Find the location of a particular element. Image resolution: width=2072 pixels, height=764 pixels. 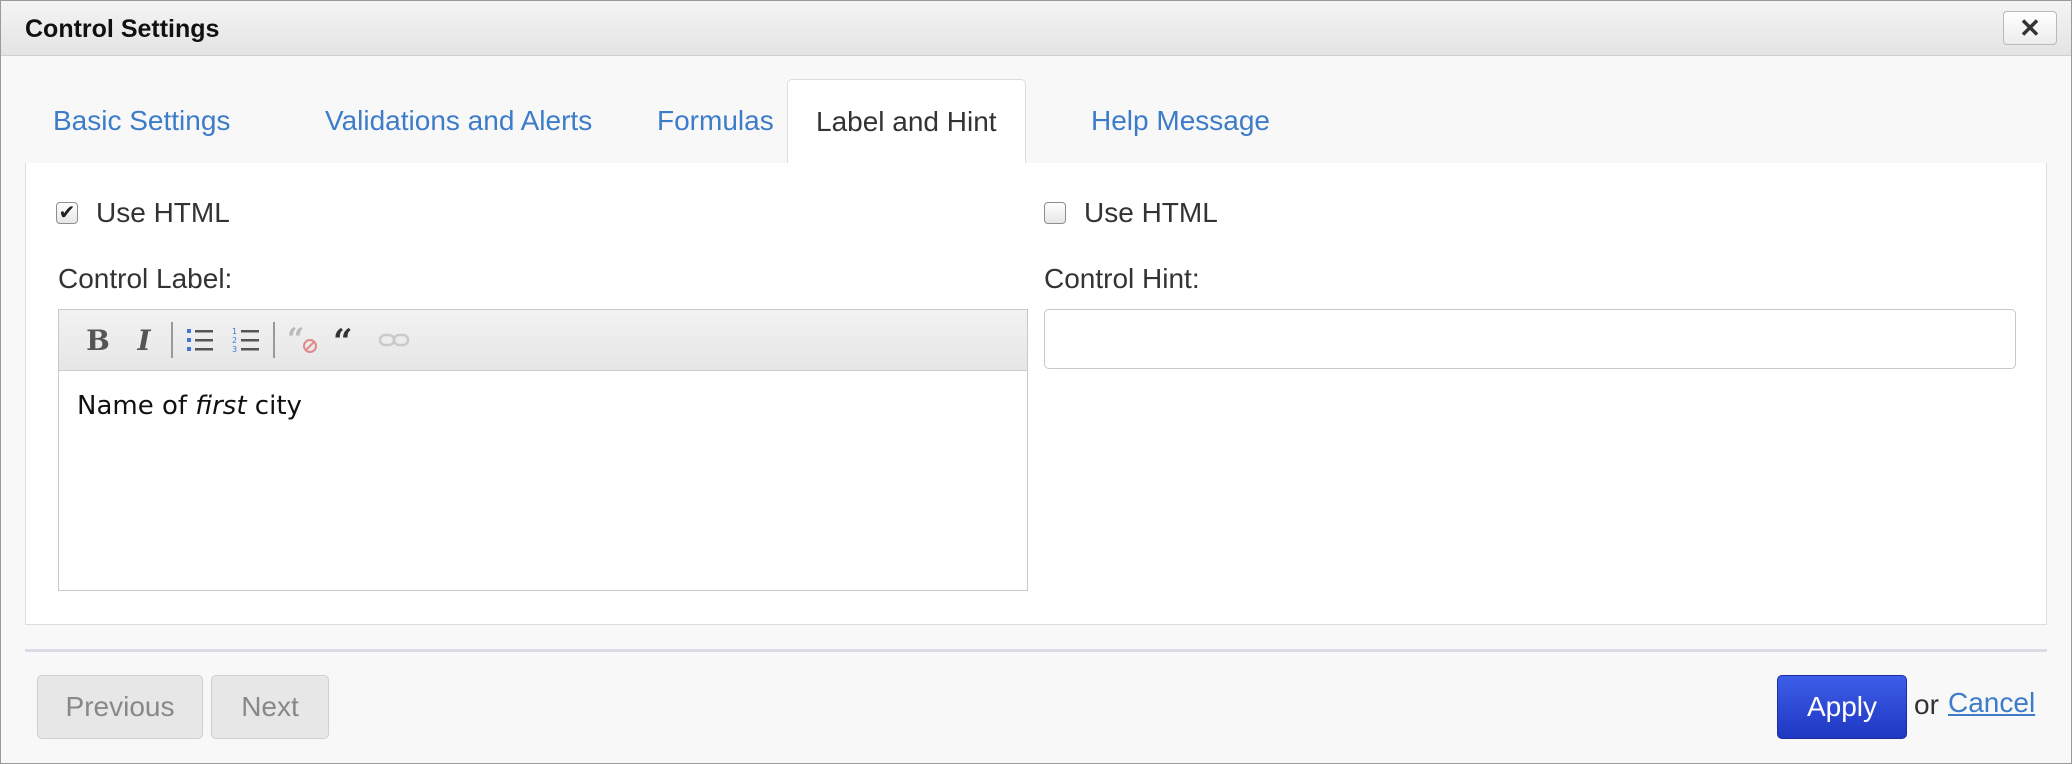

close-button: ✕ is located at coordinates (2030, 28).